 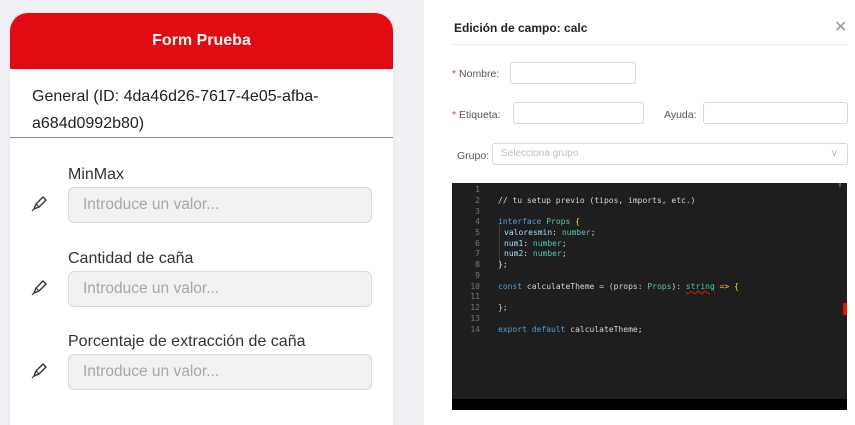 What do you see at coordinates (476, 115) in the screenshot?
I see `etiqueta-label: * Etiqueta:` at bounding box center [476, 115].